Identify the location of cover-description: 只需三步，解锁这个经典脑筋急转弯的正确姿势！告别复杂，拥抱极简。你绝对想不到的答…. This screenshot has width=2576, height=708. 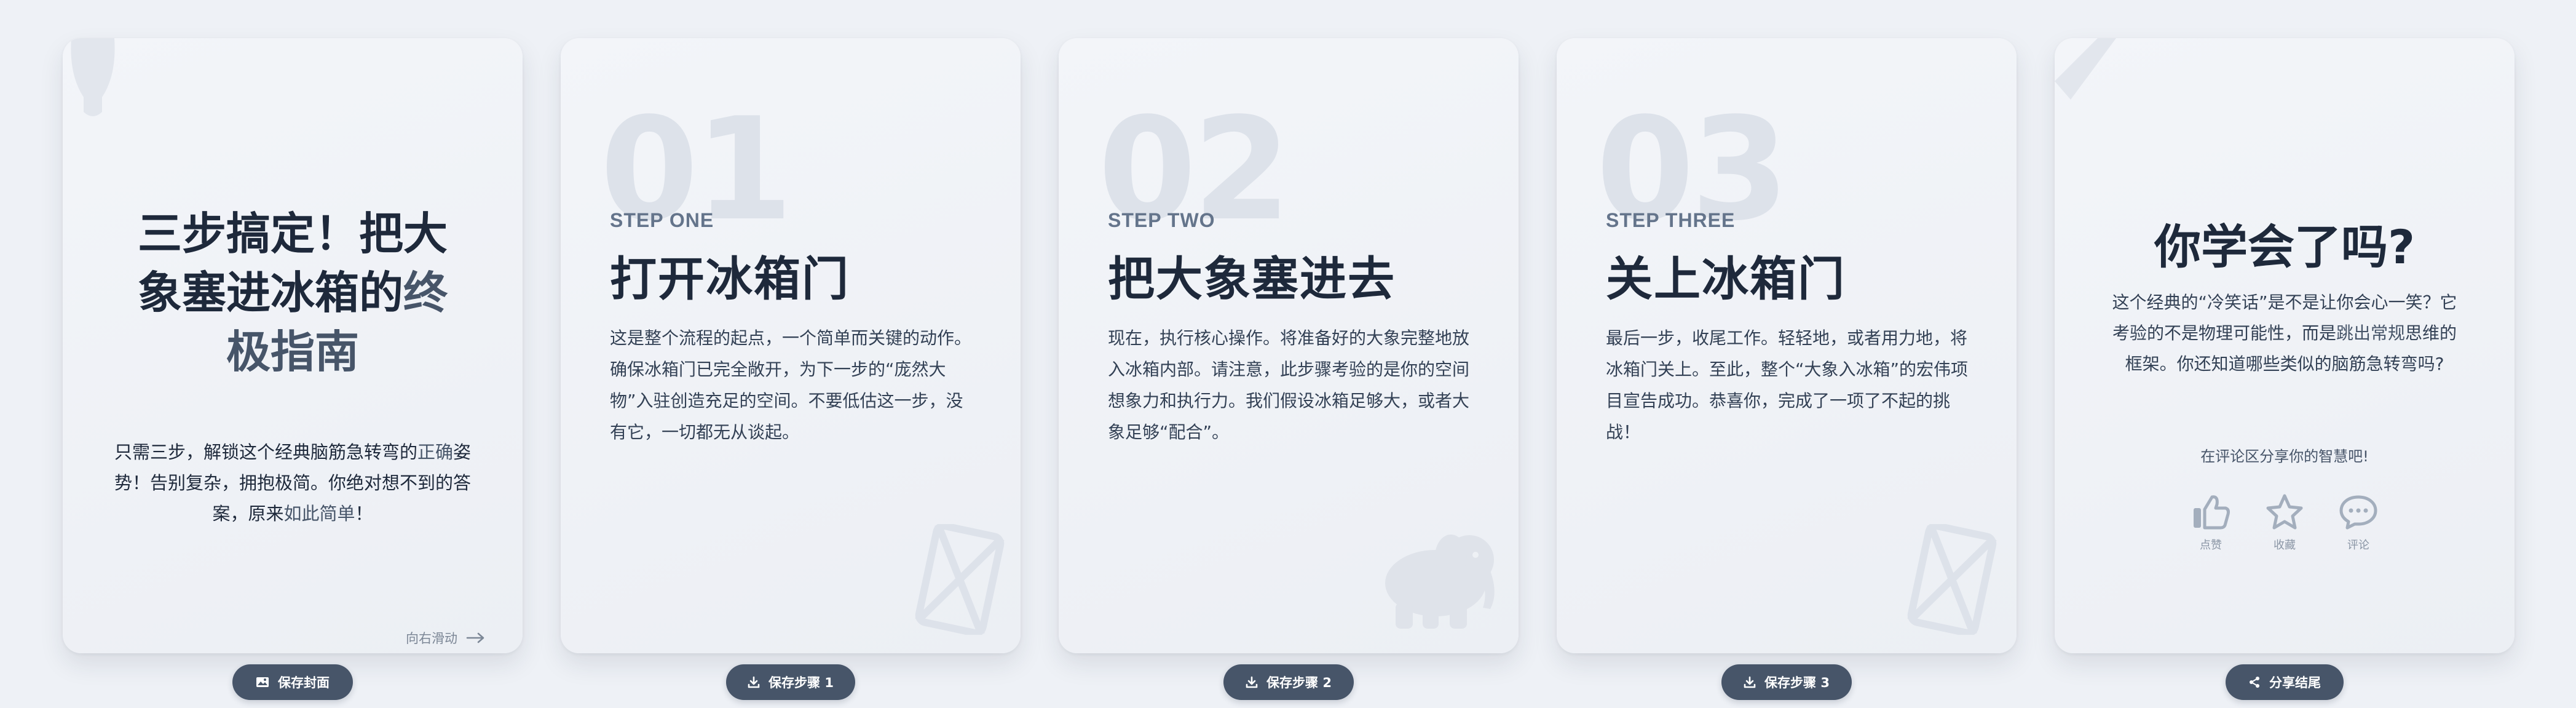
(293, 483).